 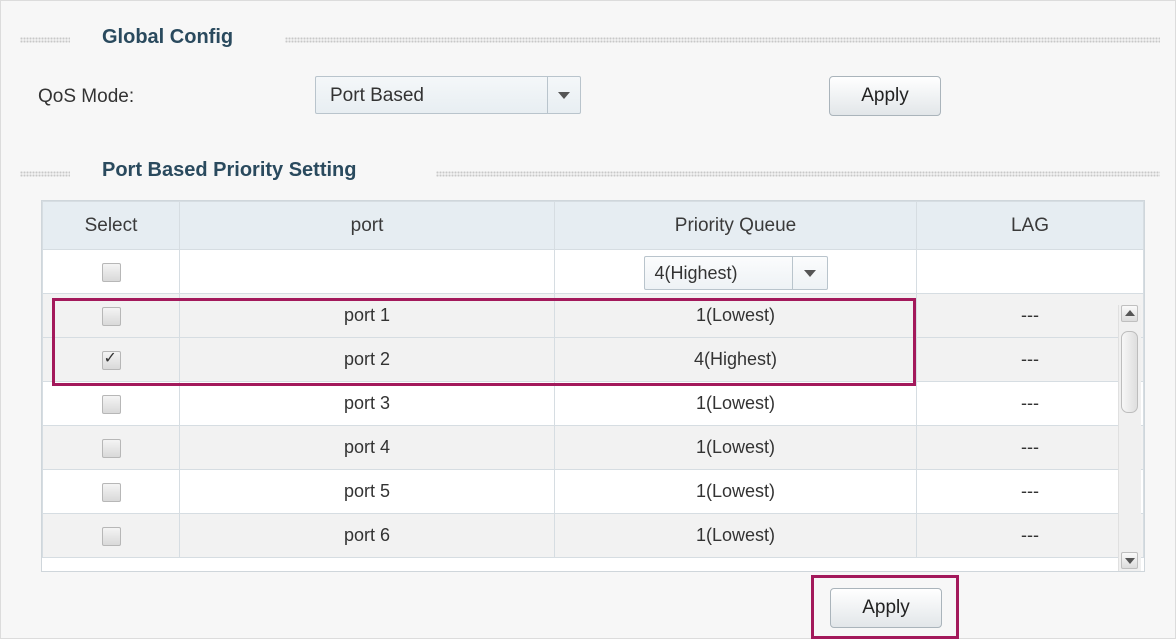 What do you see at coordinates (367, 447) in the screenshot?
I see `port-cell: port 4` at bounding box center [367, 447].